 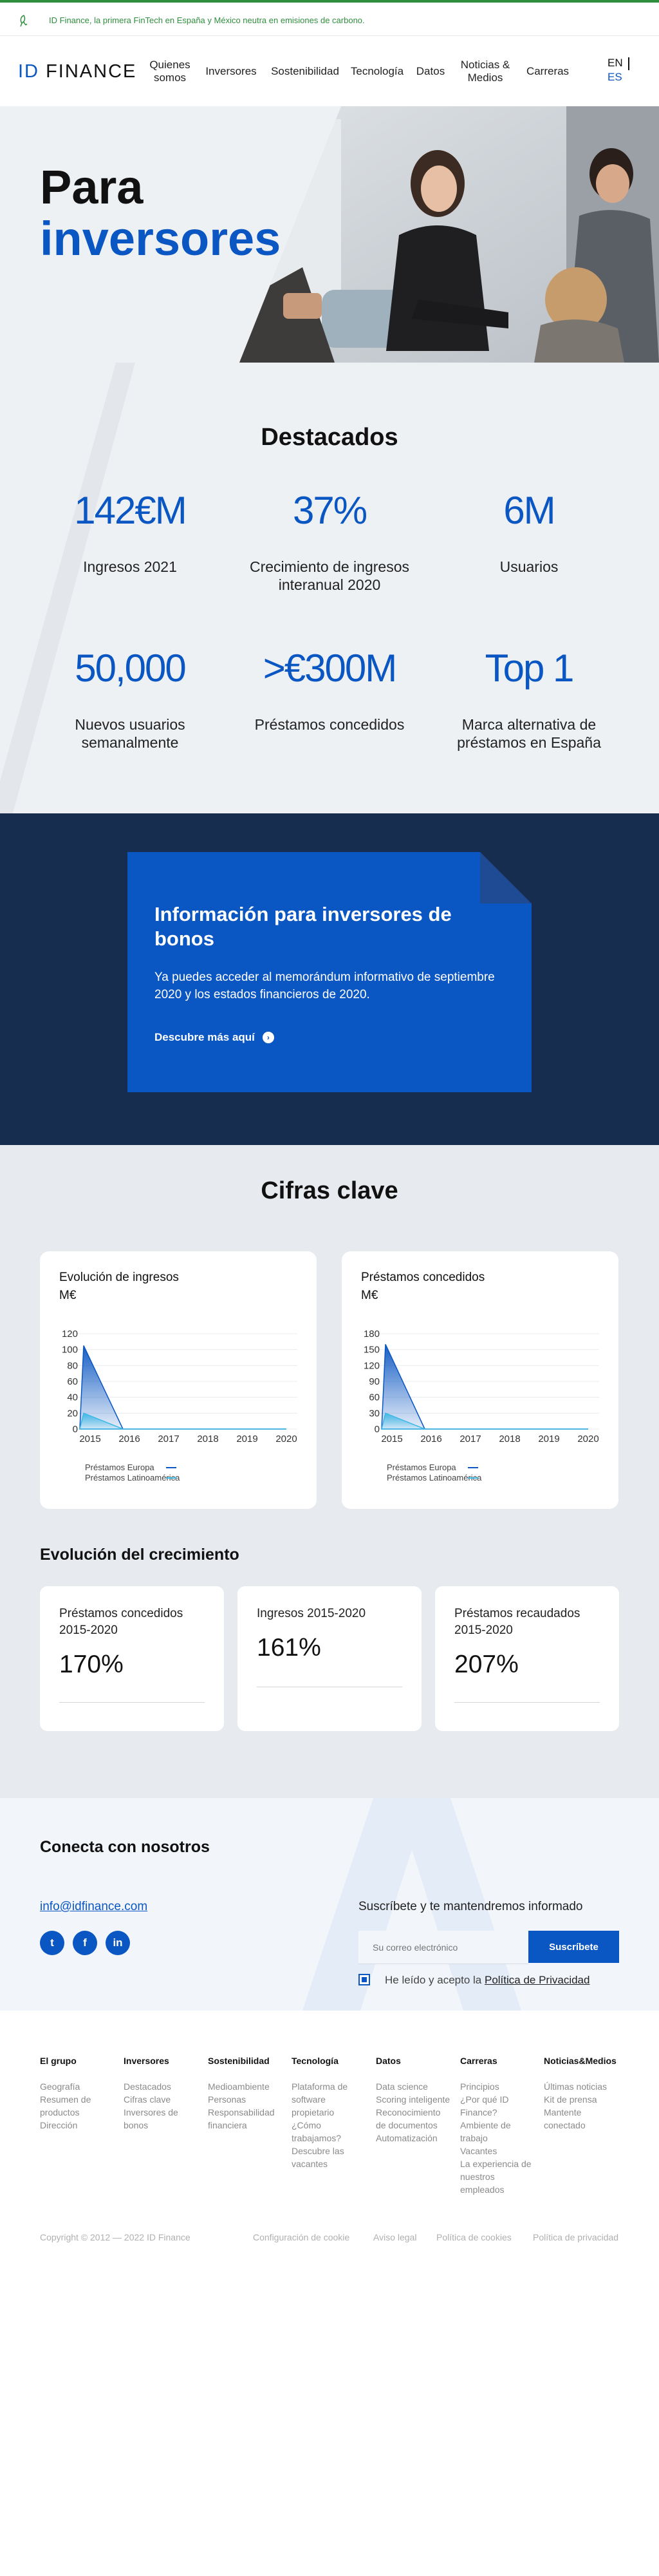 What do you see at coordinates (305, 71) in the screenshot?
I see `nav-sostenibilidad: Sostenibilidad` at bounding box center [305, 71].